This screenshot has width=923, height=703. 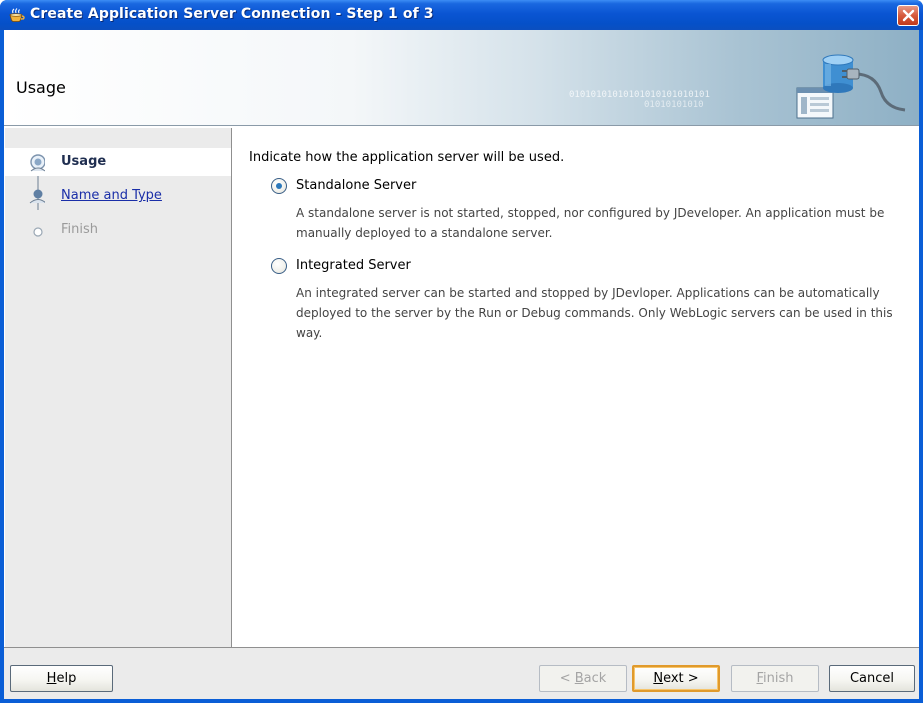 What do you see at coordinates (579, 678) in the screenshot?
I see `back-mnemonic: B` at bounding box center [579, 678].